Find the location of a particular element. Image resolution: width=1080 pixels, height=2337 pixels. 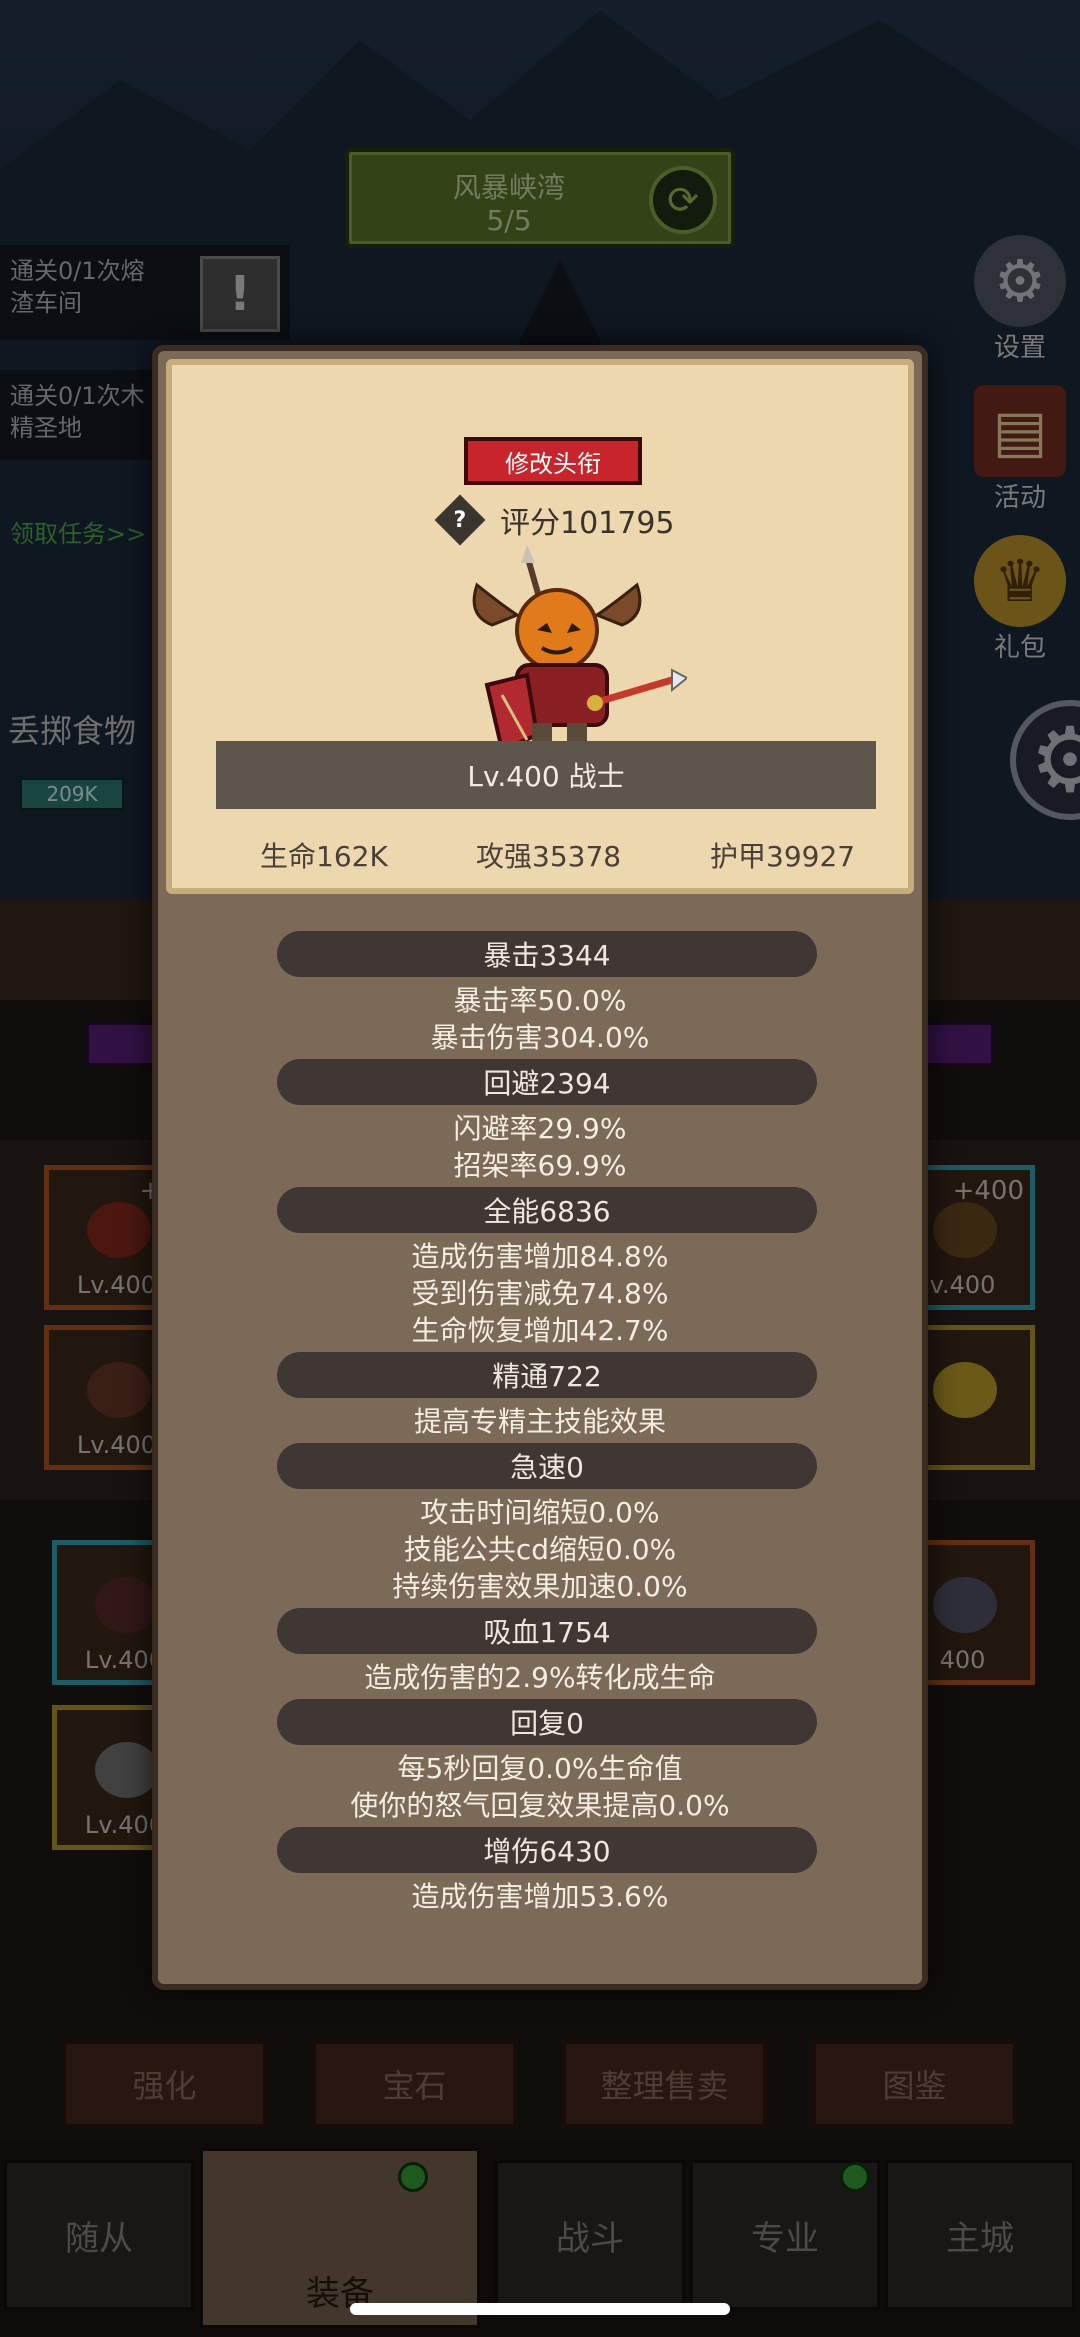

stat-line: 造成伤害增加53.6% is located at coordinates (540, 1896).